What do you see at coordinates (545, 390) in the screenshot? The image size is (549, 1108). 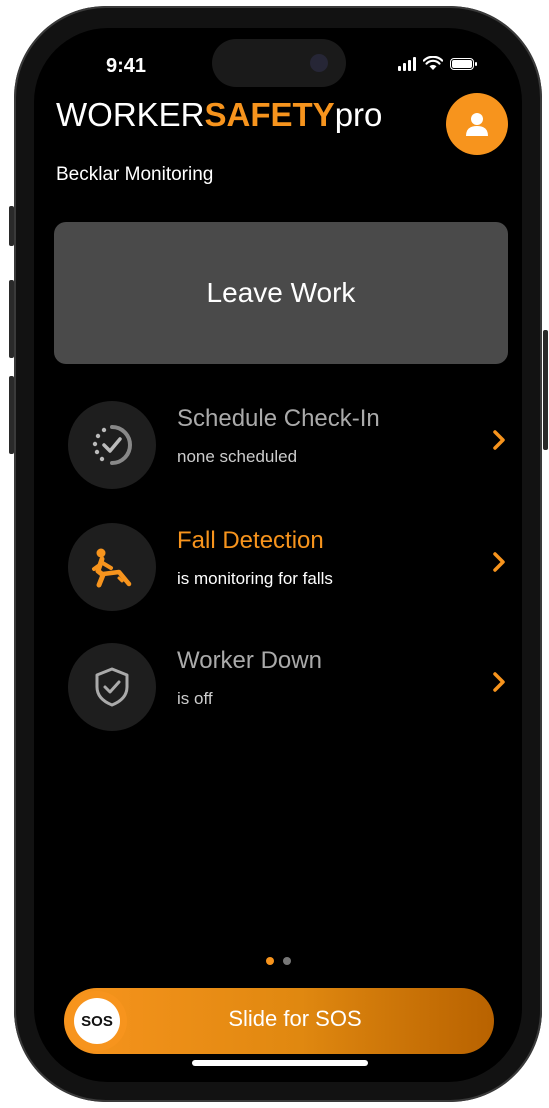 I see `power-button` at bounding box center [545, 390].